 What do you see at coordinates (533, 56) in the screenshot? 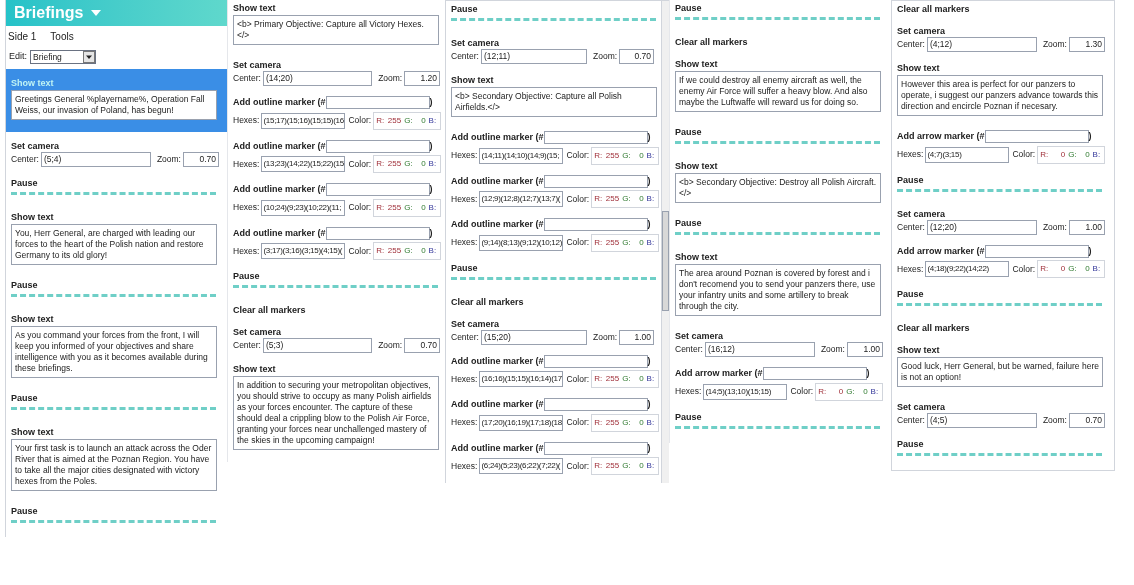
I see `center-field: (12;11)` at bounding box center [533, 56].